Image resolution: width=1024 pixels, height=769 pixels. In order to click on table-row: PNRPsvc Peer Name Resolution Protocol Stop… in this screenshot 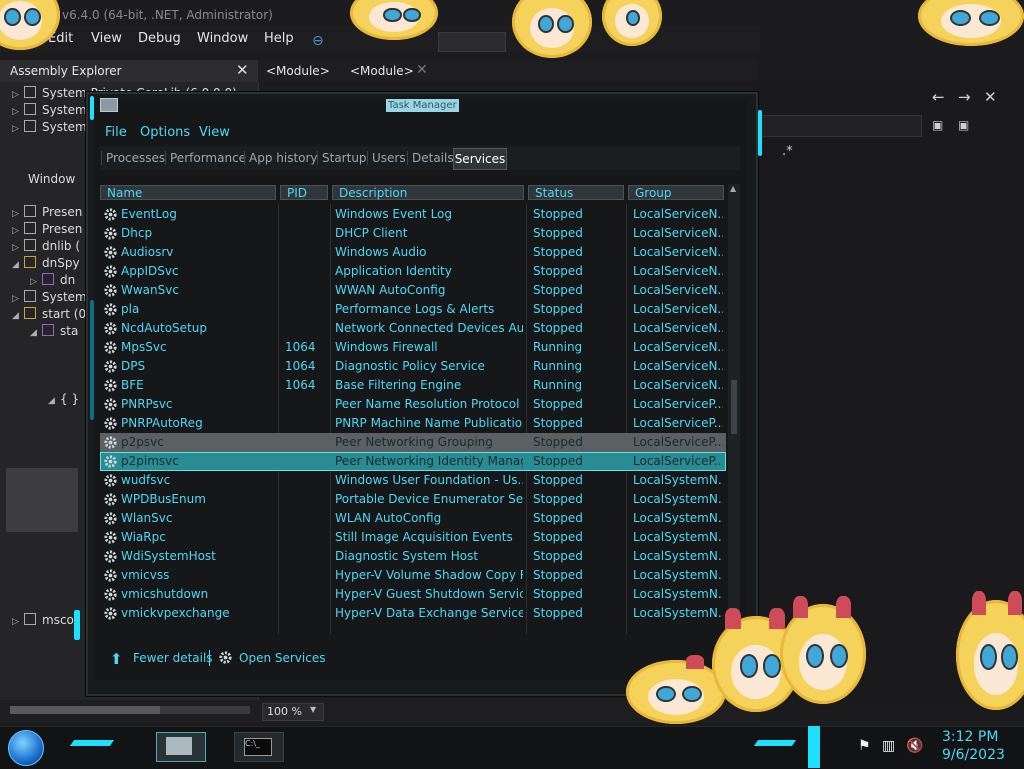, I will do `click(413, 404)`.